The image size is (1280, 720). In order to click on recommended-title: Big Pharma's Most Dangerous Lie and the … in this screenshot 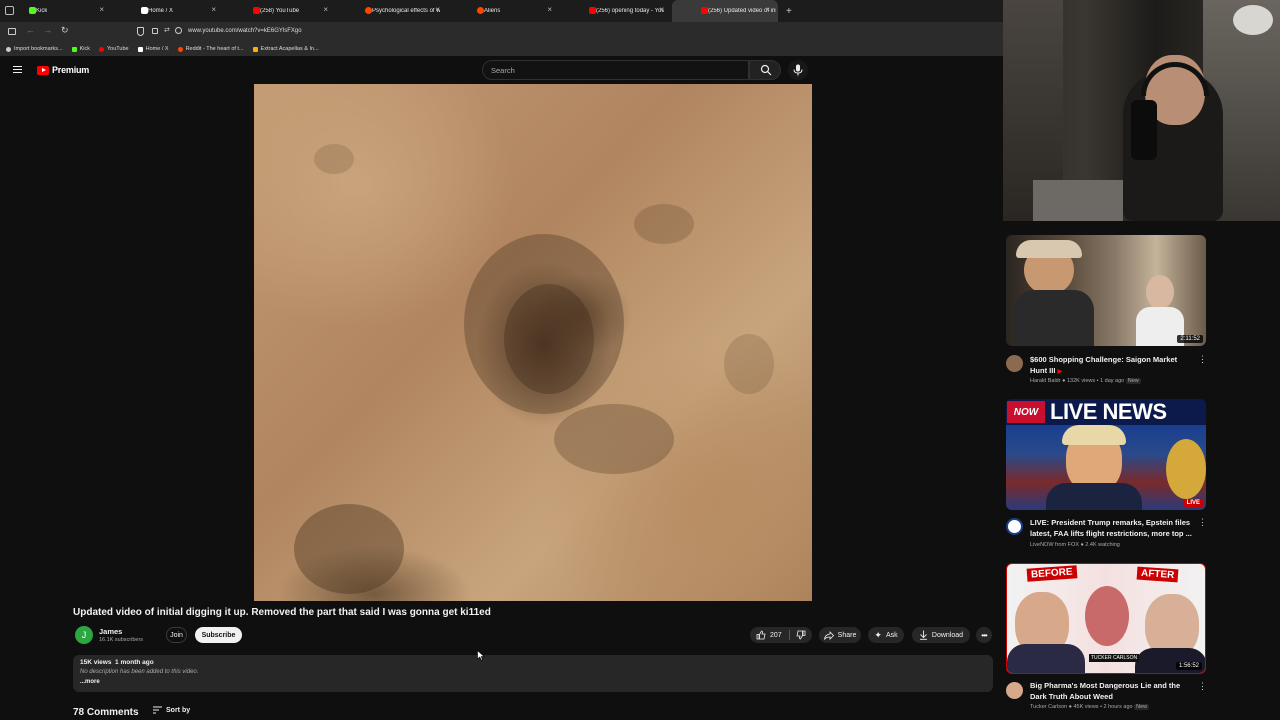, I will do `click(1113, 691)`.